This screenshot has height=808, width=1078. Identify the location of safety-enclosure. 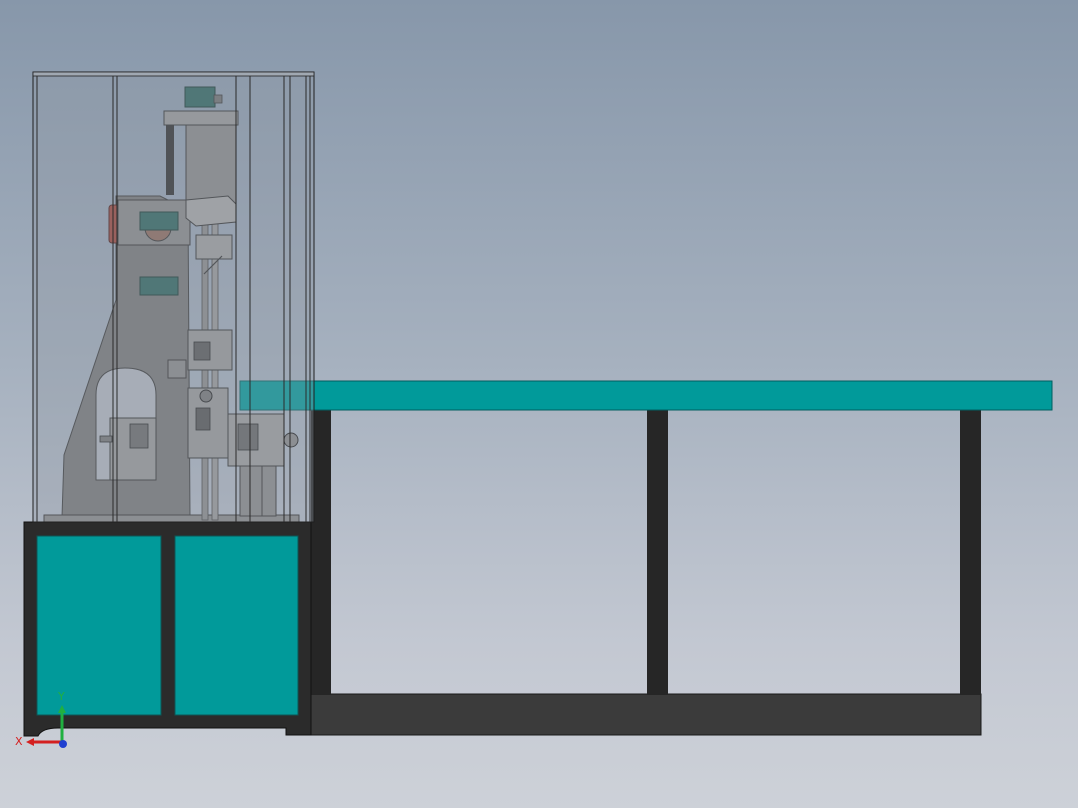
(173, 297).